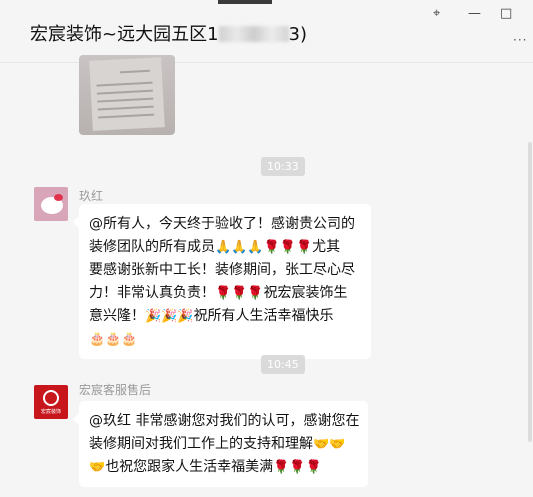 The width and height of the screenshot is (533, 497). What do you see at coordinates (58, 197) in the screenshot?
I see `kitty-bow` at bounding box center [58, 197].